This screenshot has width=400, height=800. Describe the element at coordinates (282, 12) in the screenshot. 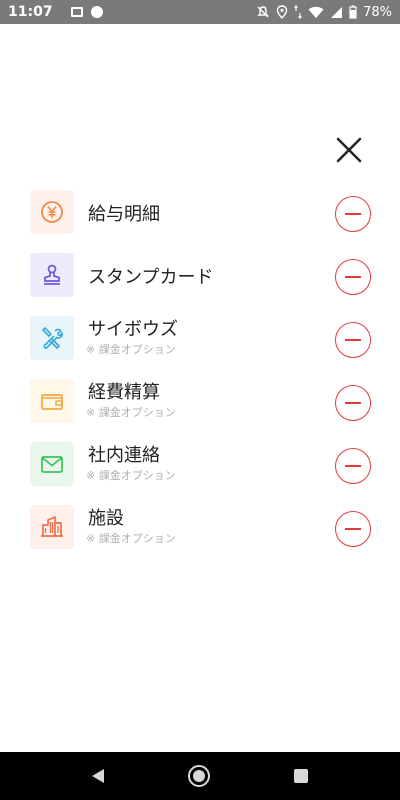

I see `location-icon` at that location.